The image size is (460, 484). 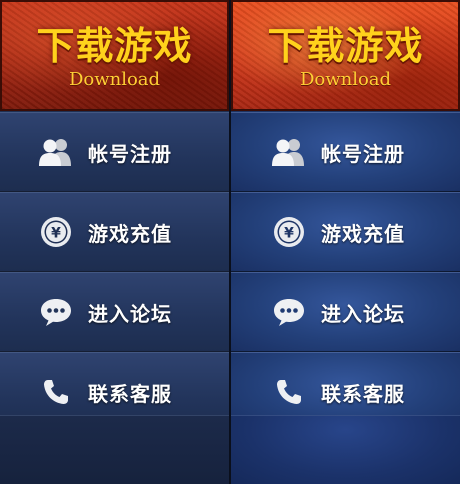 I want to click on menu-item-register: 帐号注册, so click(x=114, y=152).